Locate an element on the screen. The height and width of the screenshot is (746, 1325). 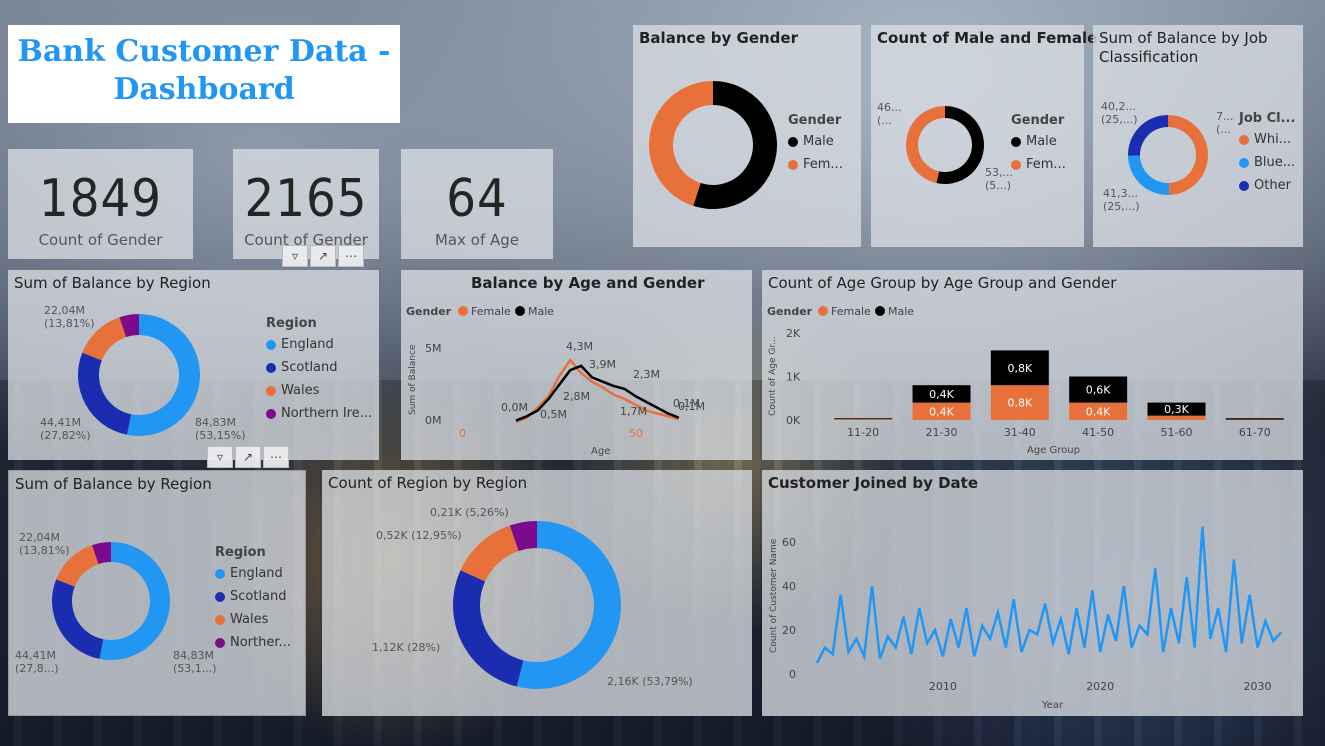
series-line-count is located at coordinates (1049, 595).